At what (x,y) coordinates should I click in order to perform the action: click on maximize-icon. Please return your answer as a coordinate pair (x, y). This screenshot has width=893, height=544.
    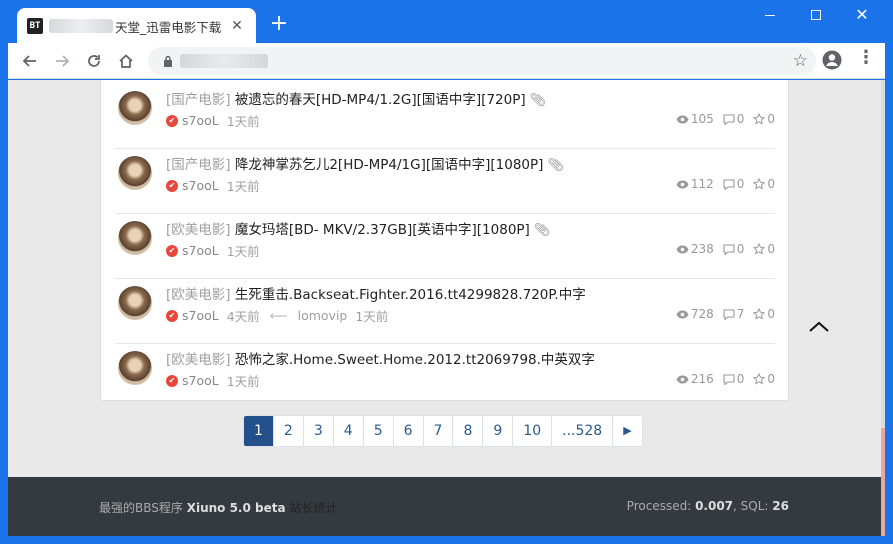
    Looking at the image, I should click on (816, 15).